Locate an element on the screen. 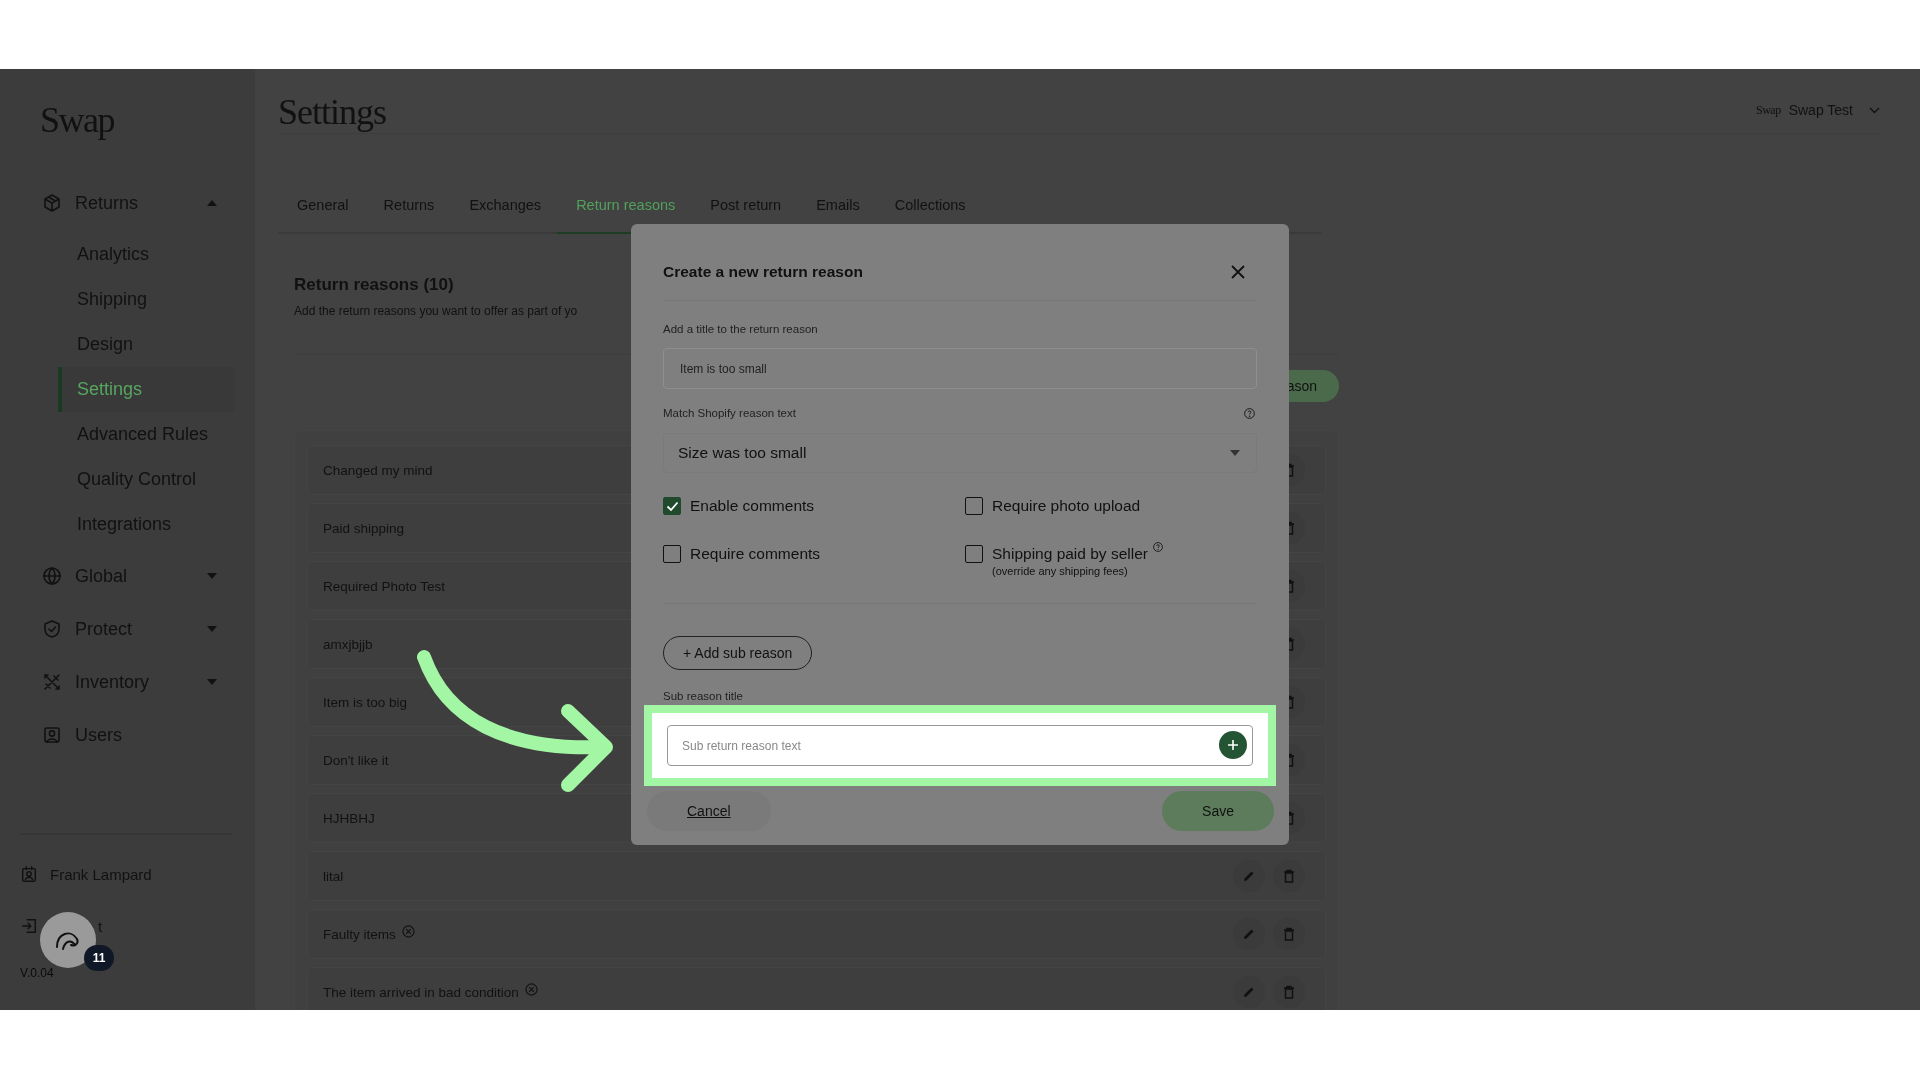 This screenshot has height=1080, width=1920. reason-dropdown: Size was too small is located at coordinates (960, 453).